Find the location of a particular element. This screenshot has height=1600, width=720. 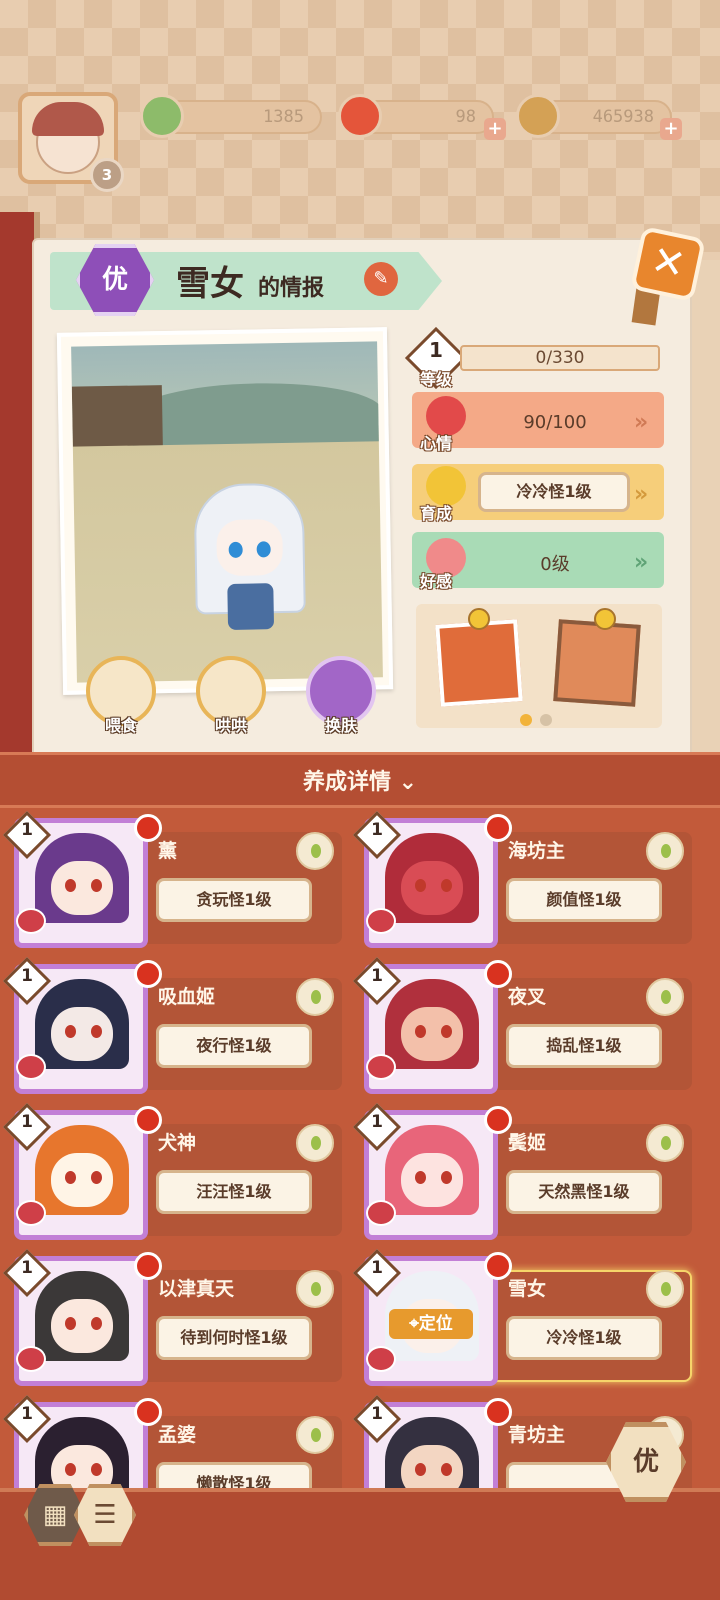

edit-name-button: ✎ is located at coordinates (381, 279).